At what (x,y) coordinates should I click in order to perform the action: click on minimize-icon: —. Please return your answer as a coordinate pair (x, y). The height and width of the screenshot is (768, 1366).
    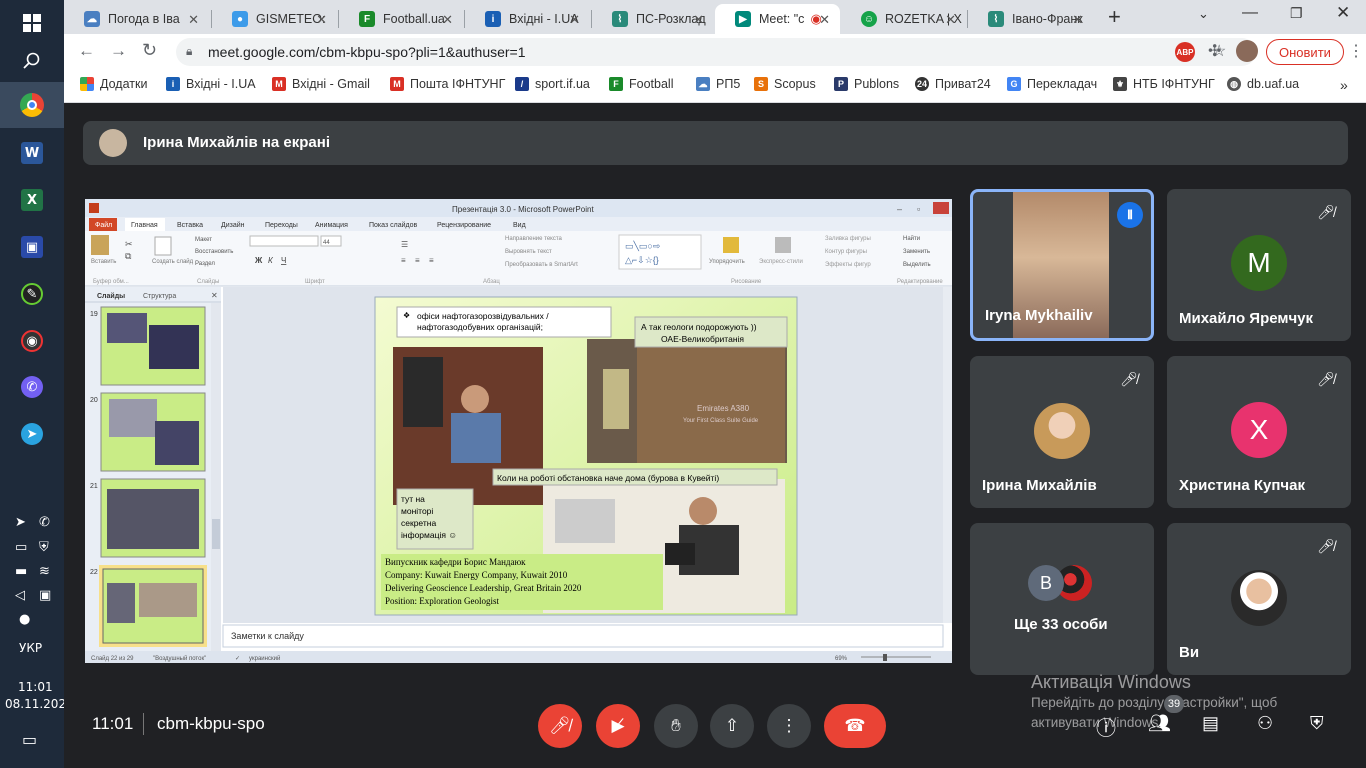
    Looking at the image, I should click on (1250, 13).